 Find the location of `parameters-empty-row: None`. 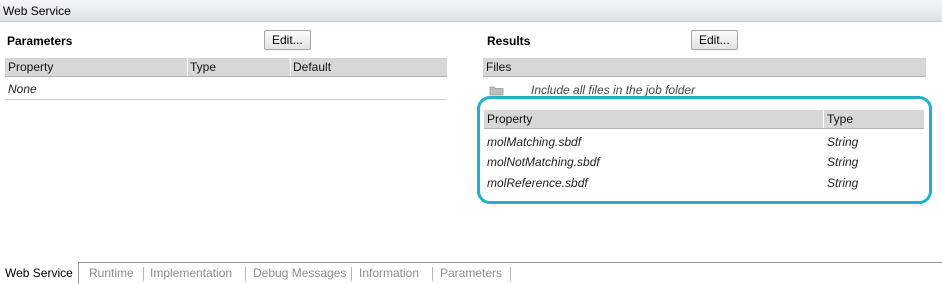

parameters-empty-row: None is located at coordinates (22, 89).